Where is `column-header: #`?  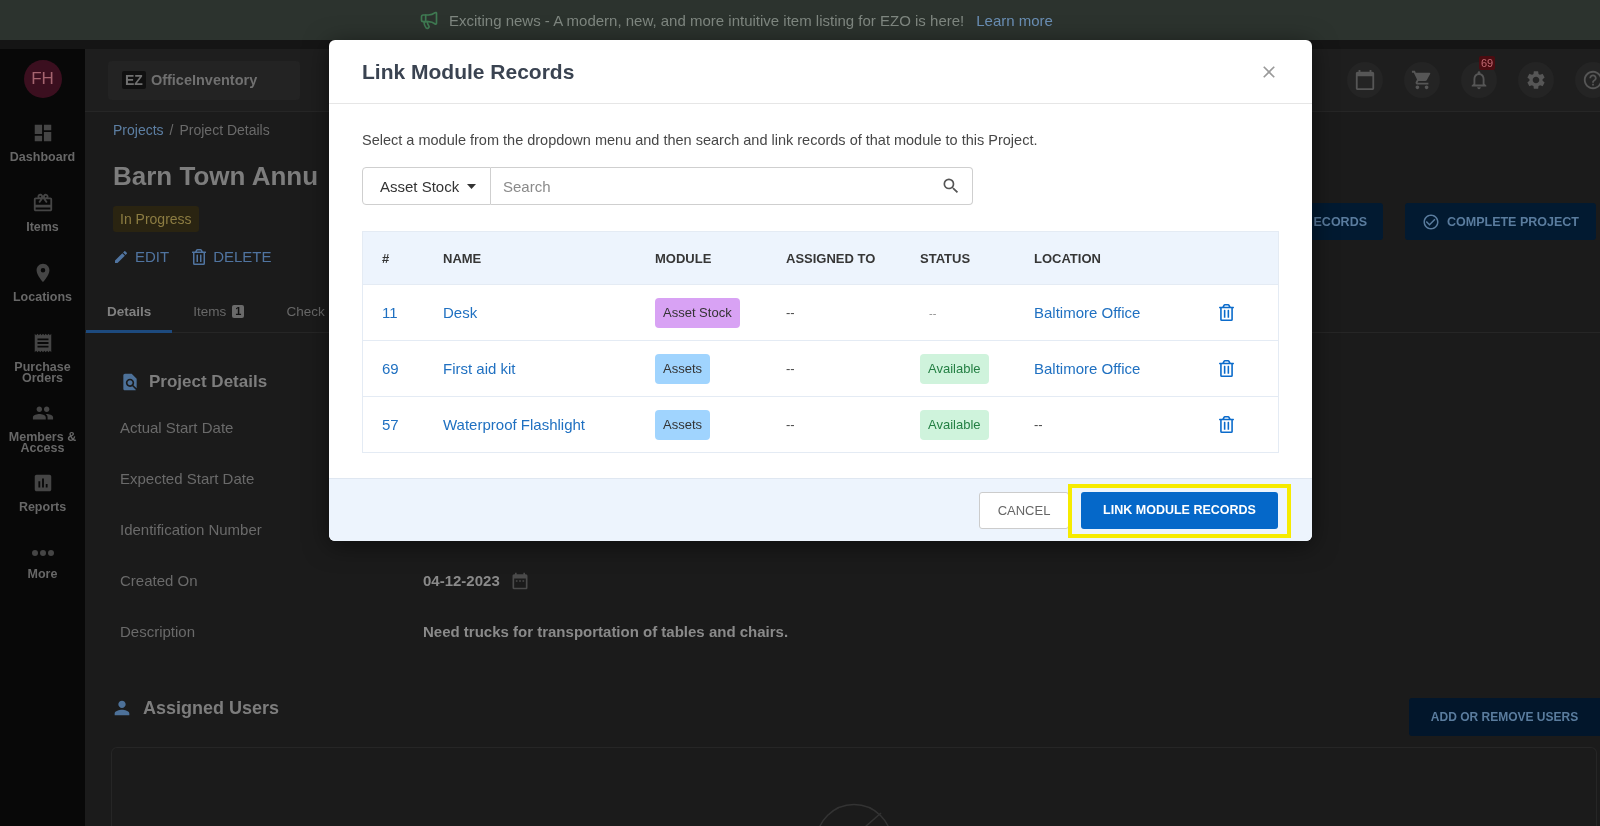 column-header: # is located at coordinates (386, 258).